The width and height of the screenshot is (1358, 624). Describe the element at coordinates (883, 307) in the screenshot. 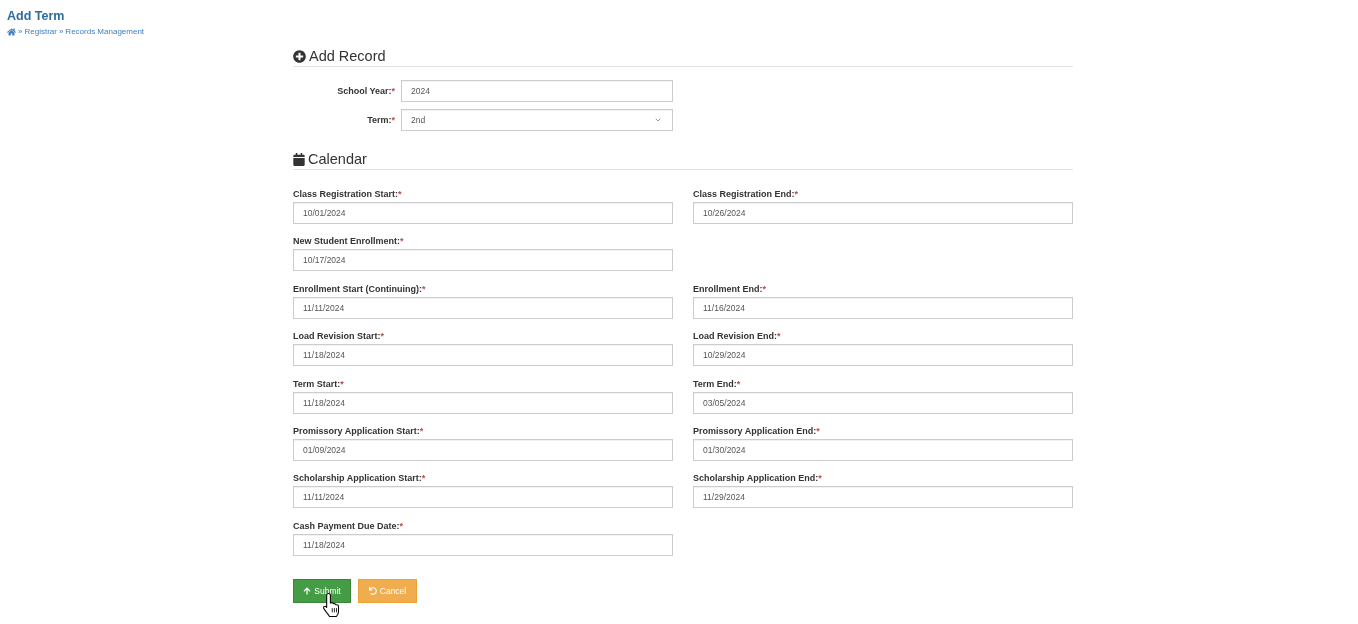

I see `input-field: 11/16/2024` at that location.